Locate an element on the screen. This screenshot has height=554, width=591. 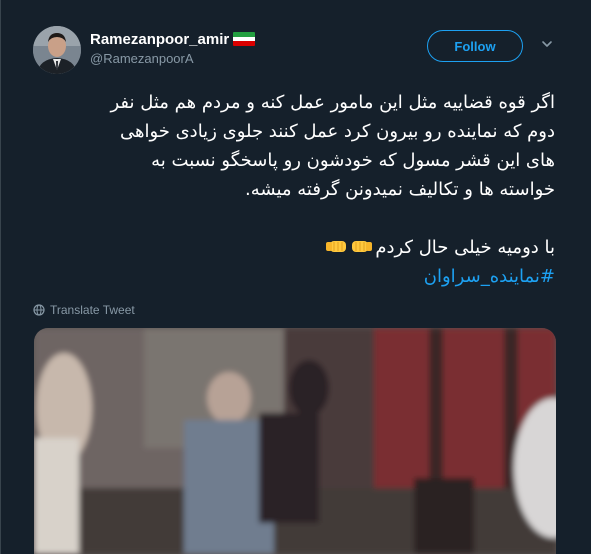
avatar is located at coordinates (57, 50).